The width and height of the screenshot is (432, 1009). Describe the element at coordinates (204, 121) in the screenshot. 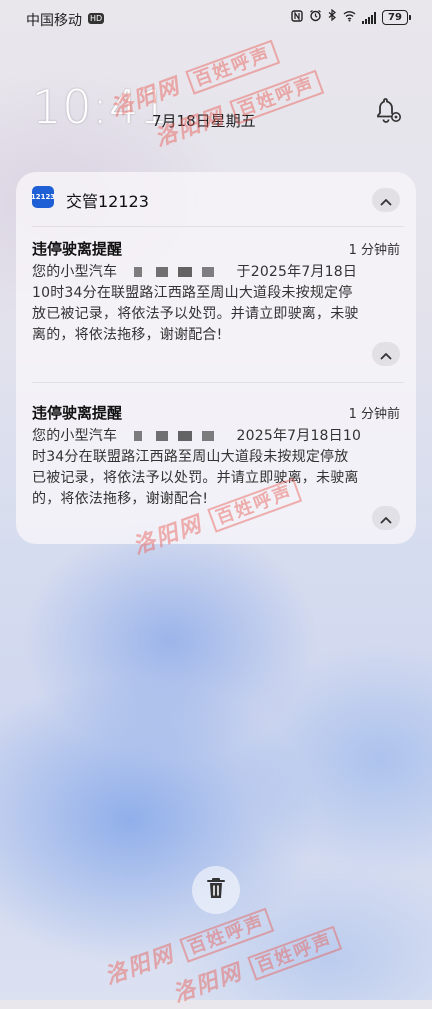

I see `lockscreen-date: 7月18日星期五` at that location.